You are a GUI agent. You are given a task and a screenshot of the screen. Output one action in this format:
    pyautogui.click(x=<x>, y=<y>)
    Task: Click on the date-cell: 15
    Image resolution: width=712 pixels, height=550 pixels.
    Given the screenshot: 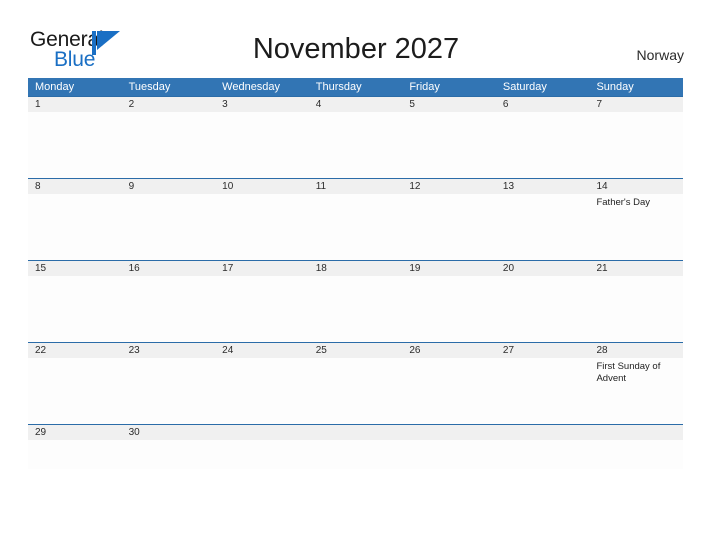 What is the action you would take?
    pyautogui.click(x=75, y=268)
    